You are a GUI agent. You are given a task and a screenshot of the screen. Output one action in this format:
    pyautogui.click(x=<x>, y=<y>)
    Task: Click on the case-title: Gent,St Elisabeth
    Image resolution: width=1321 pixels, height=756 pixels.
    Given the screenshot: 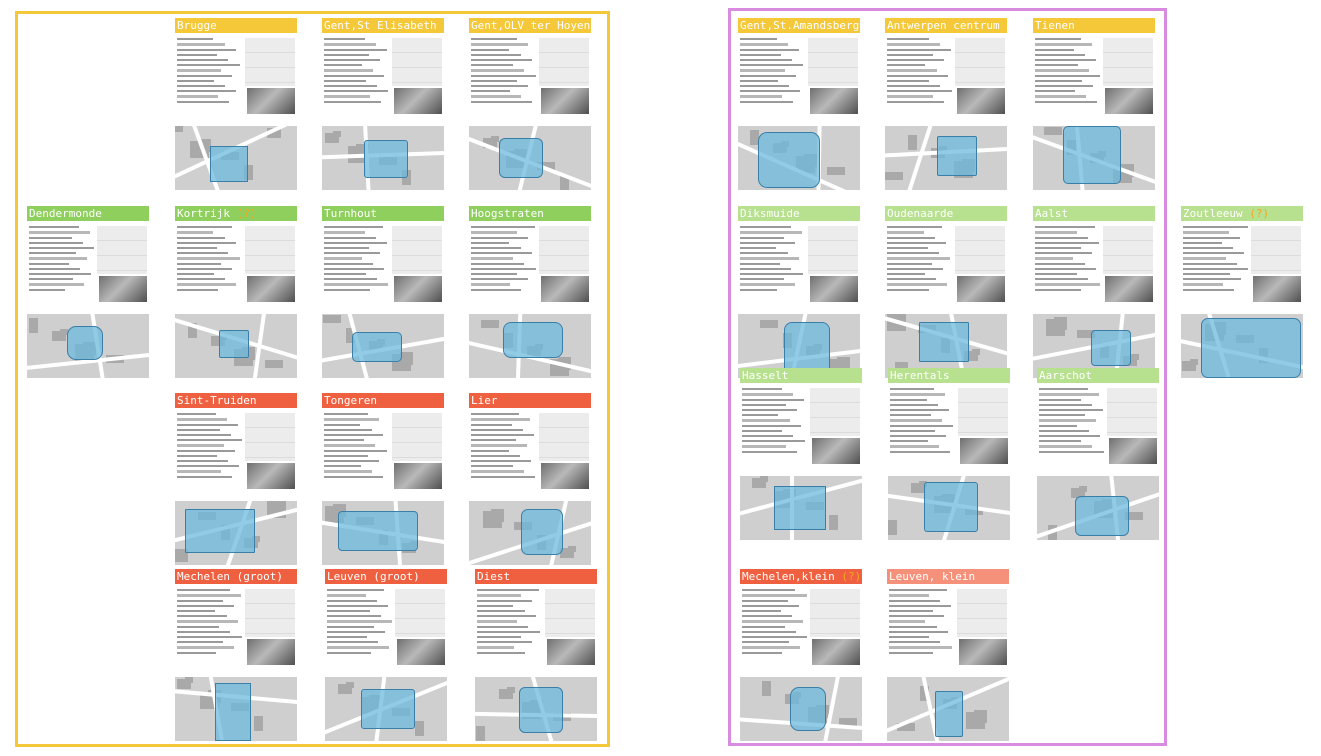 What is the action you would take?
    pyautogui.click(x=383, y=25)
    